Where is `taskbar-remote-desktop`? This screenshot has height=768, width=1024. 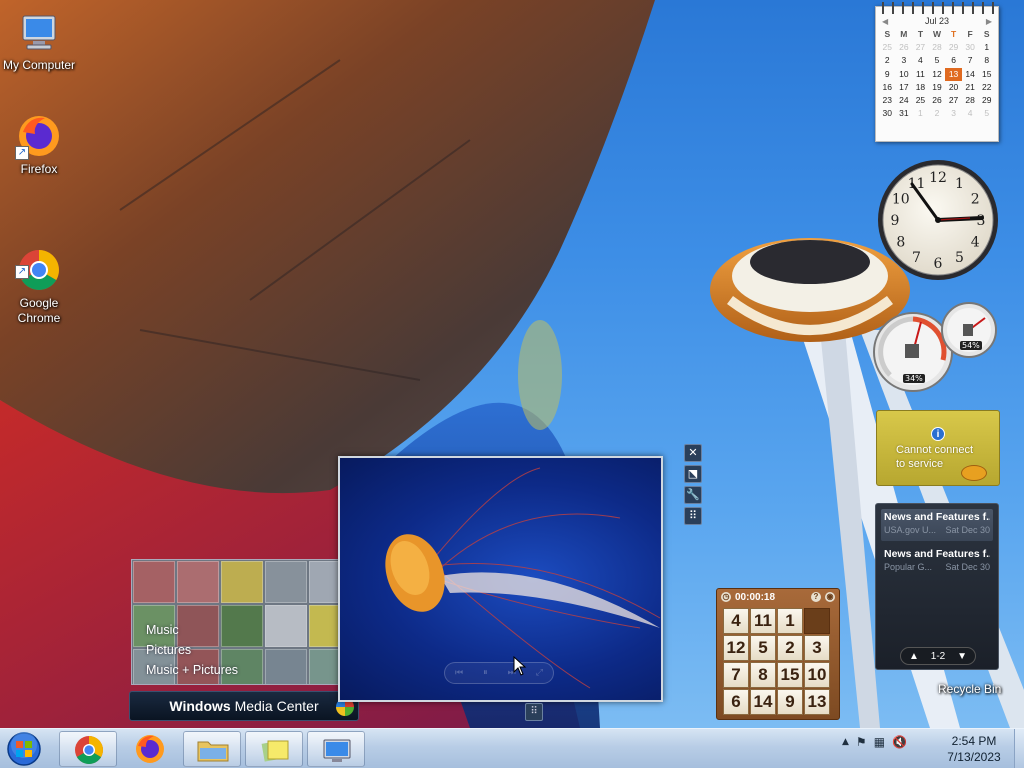
taskbar-remote-desktop is located at coordinates (336, 749).